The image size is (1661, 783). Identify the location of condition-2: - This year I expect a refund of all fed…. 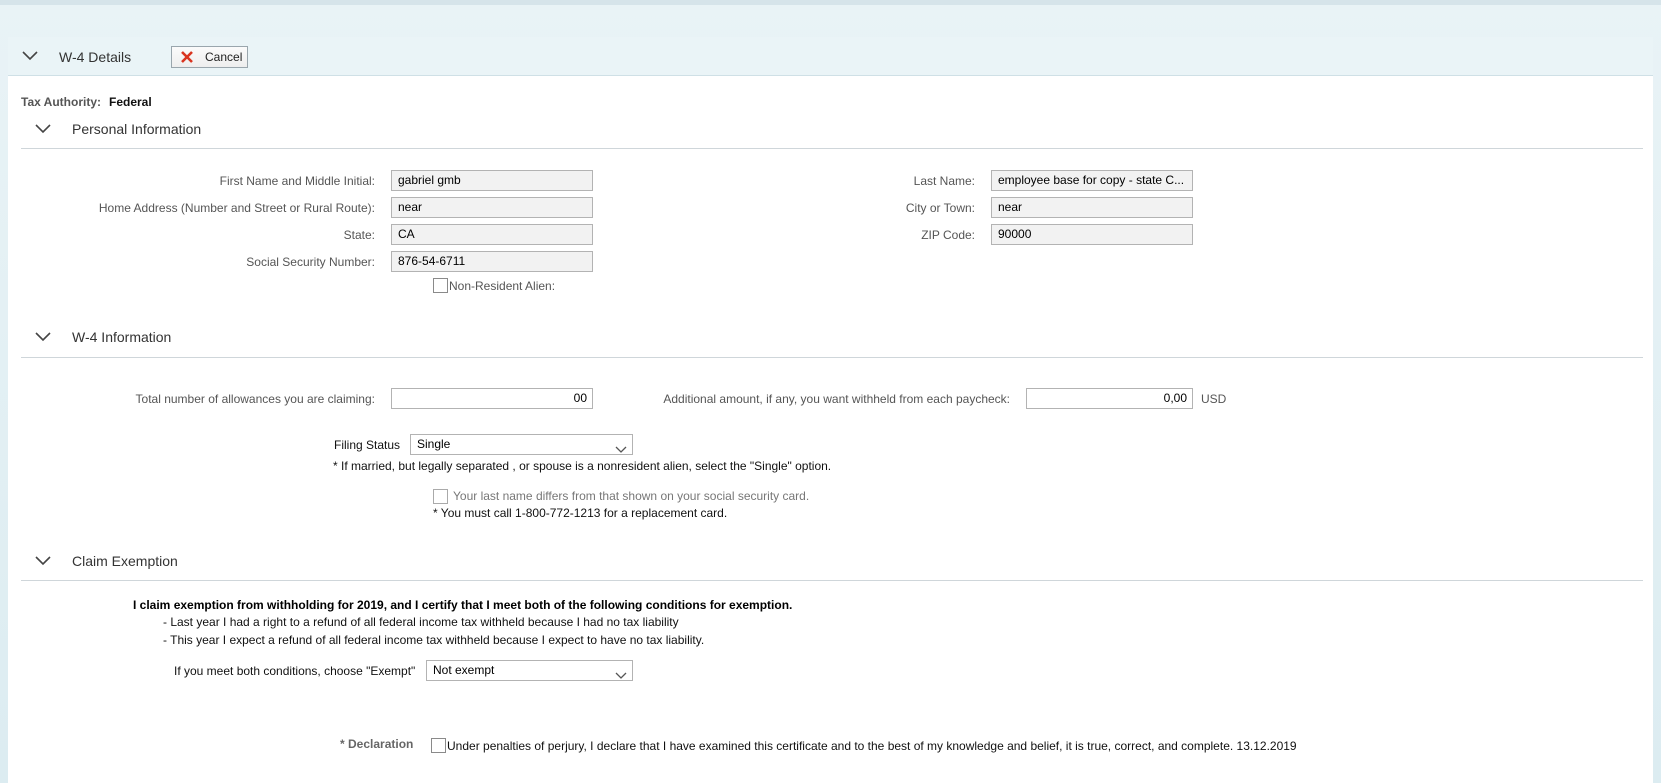
(434, 640).